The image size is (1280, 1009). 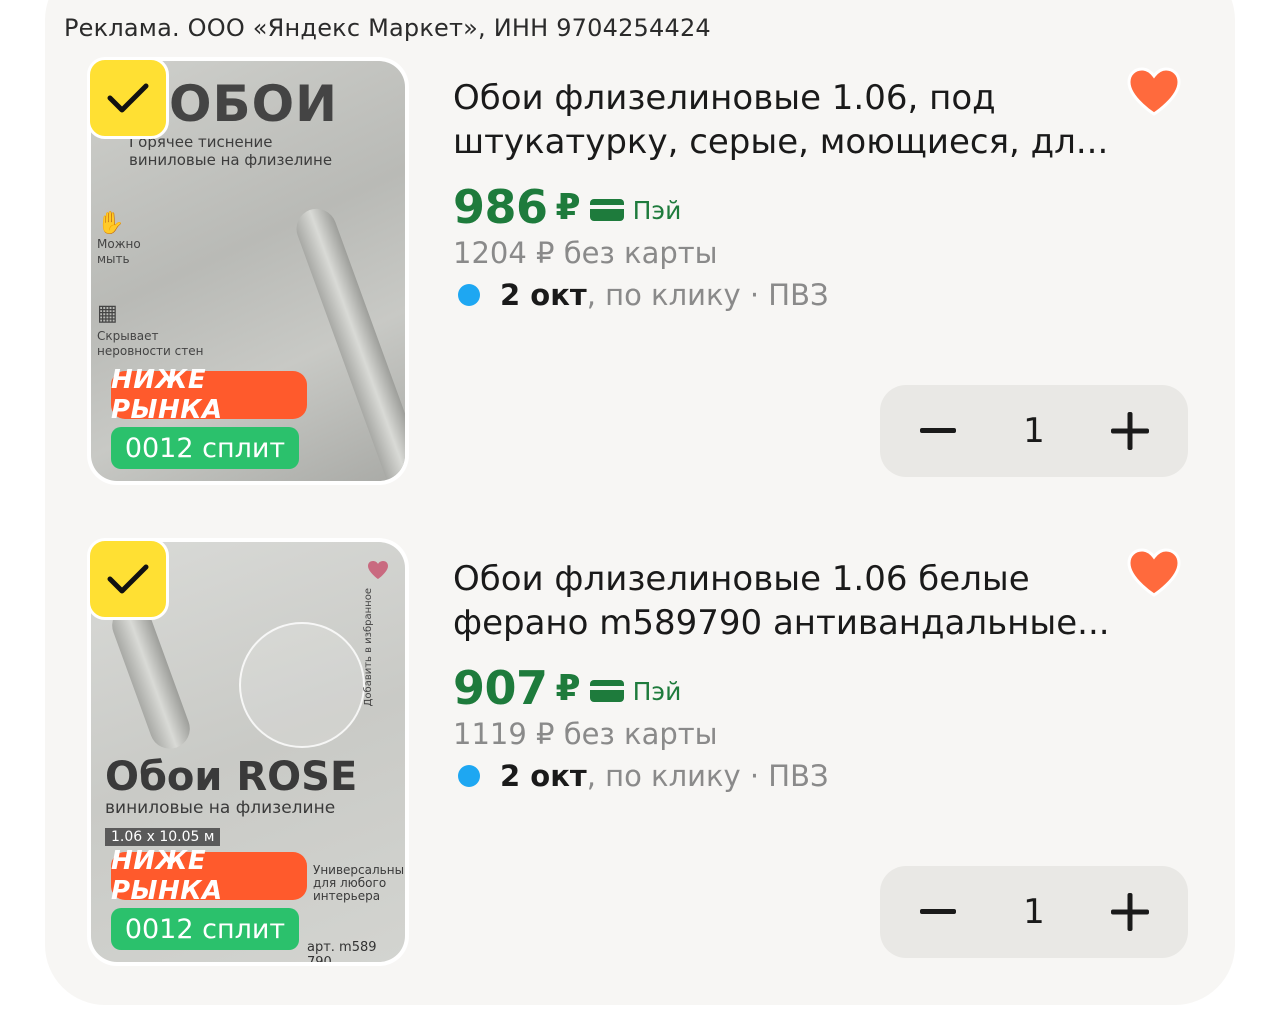 I want to click on image-subtitle: Горячее тиснение виниловые на флизелине, so click(x=231, y=151).